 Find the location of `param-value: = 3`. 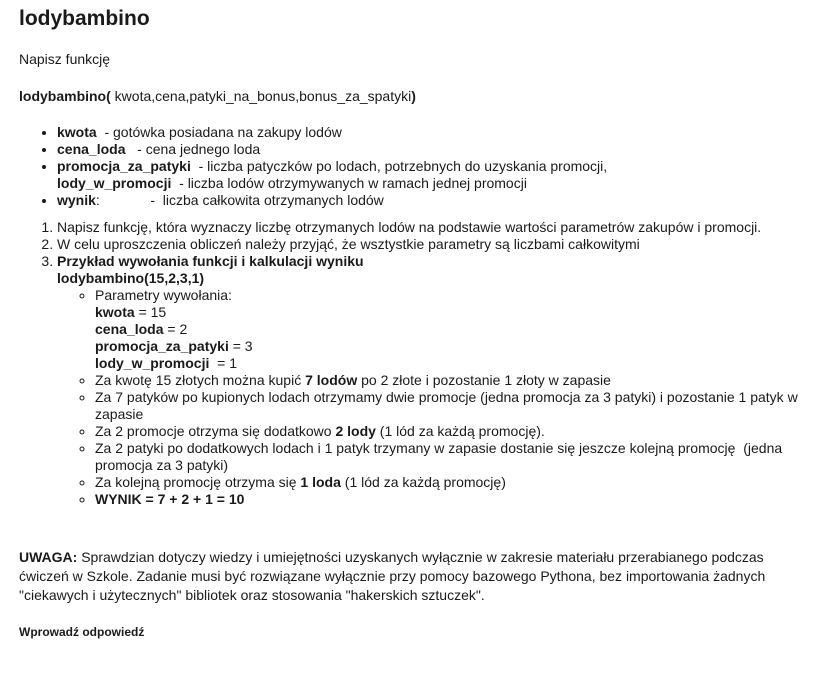

param-value: = 3 is located at coordinates (240, 346).